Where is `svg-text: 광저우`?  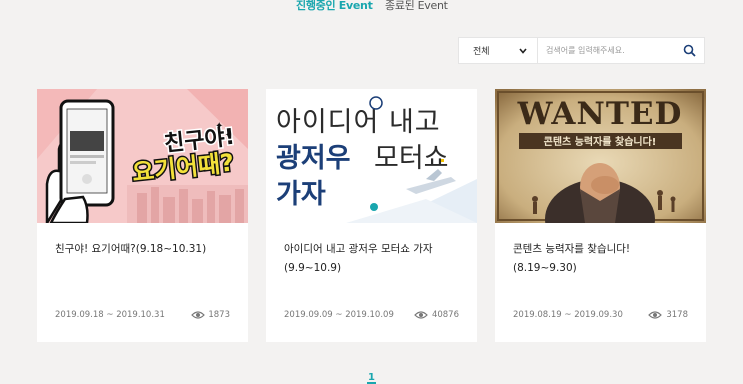 svg-text: 광저우 is located at coordinates (313, 158).